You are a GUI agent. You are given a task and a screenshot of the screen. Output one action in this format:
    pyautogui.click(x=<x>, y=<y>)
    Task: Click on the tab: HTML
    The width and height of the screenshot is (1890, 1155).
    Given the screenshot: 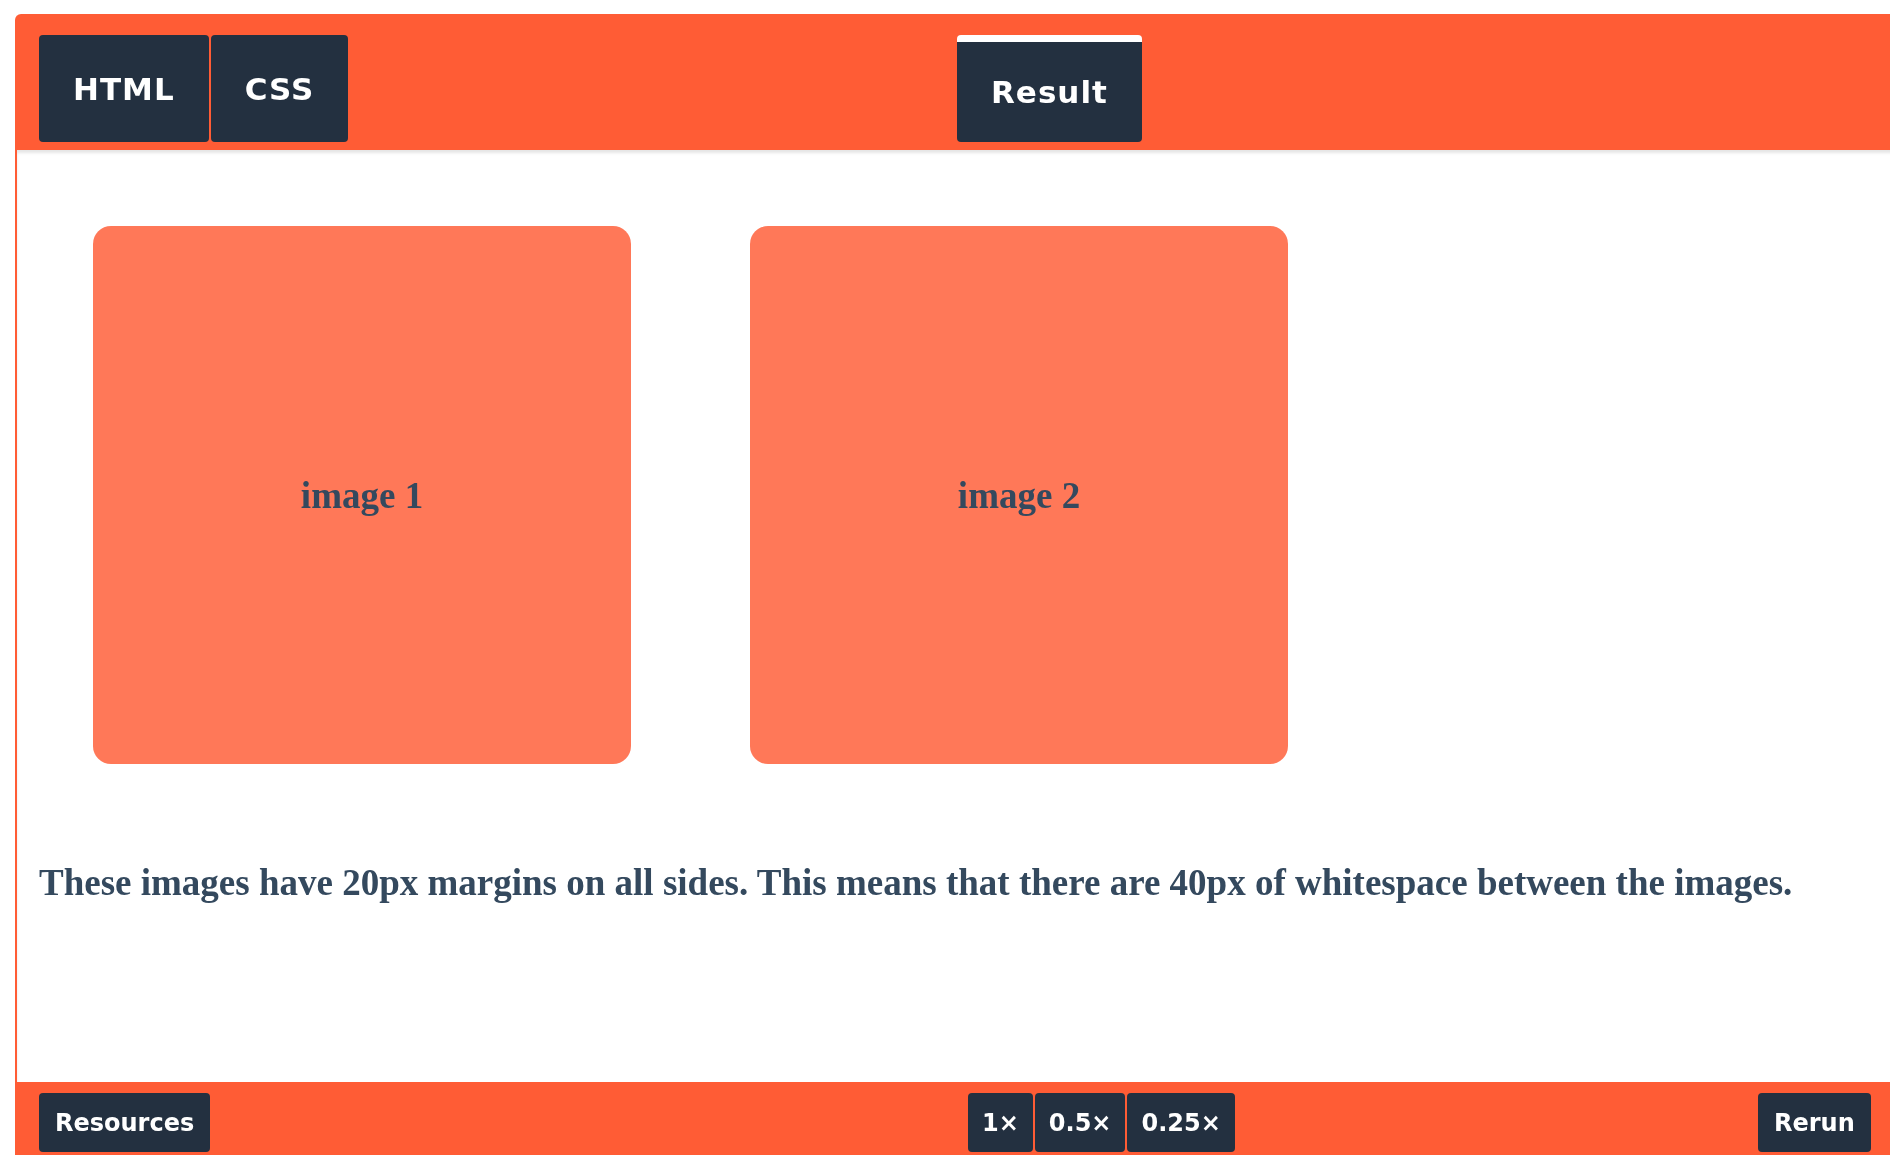 What is the action you would take?
    pyautogui.click(x=124, y=88)
    